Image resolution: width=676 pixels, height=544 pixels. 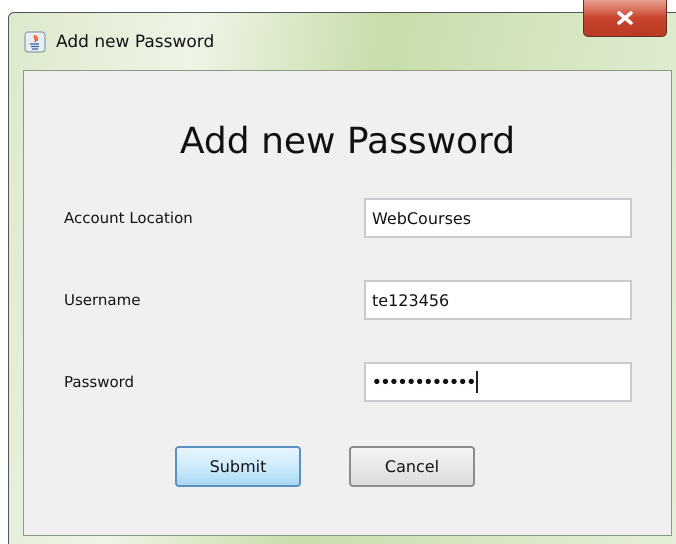 What do you see at coordinates (412, 466) in the screenshot?
I see `dialog-button: Cancel` at bounding box center [412, 466].